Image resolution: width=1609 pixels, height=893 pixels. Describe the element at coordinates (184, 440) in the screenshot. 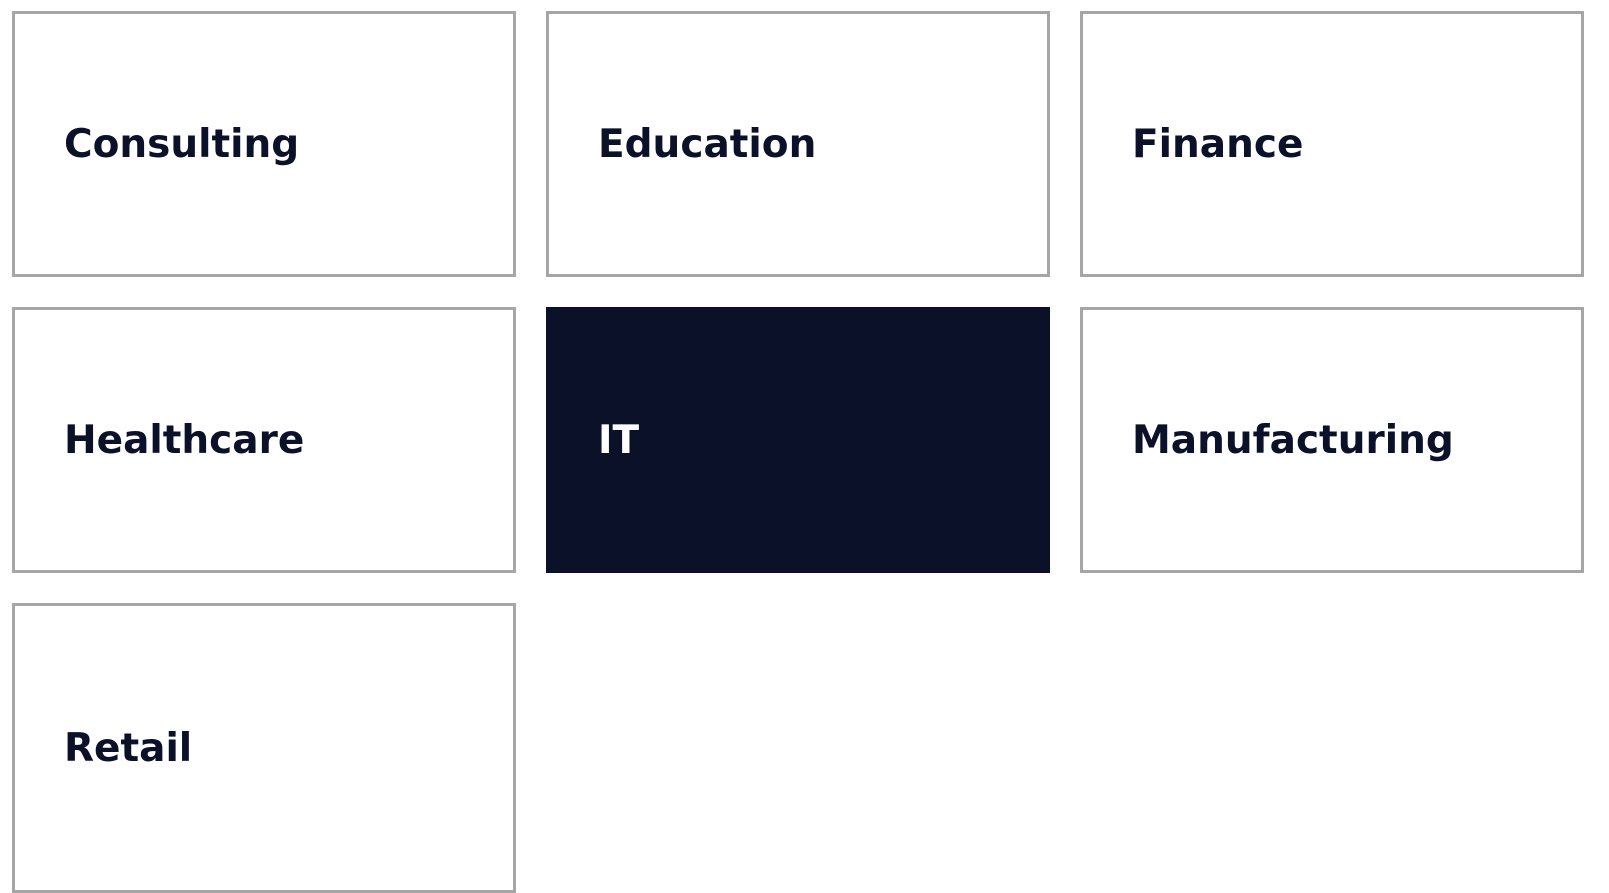

I see `industry-option-label: Healthcare` at that location.